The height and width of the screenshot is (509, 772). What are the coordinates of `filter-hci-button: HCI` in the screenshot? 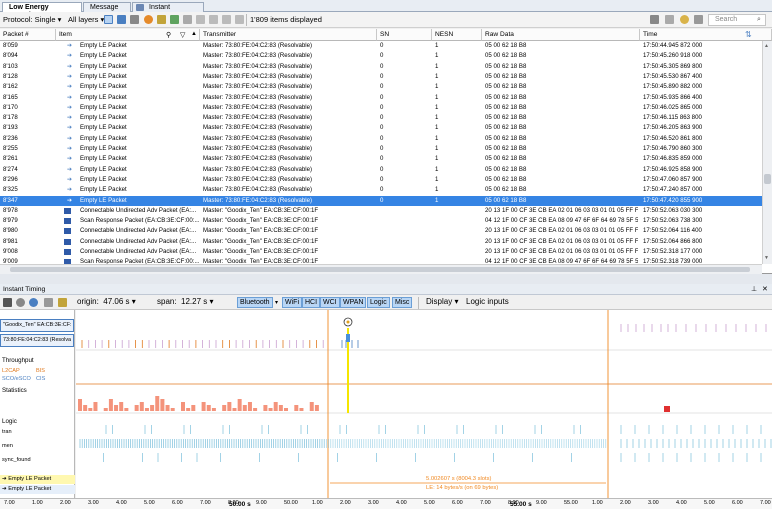 It's located at (311, 302).